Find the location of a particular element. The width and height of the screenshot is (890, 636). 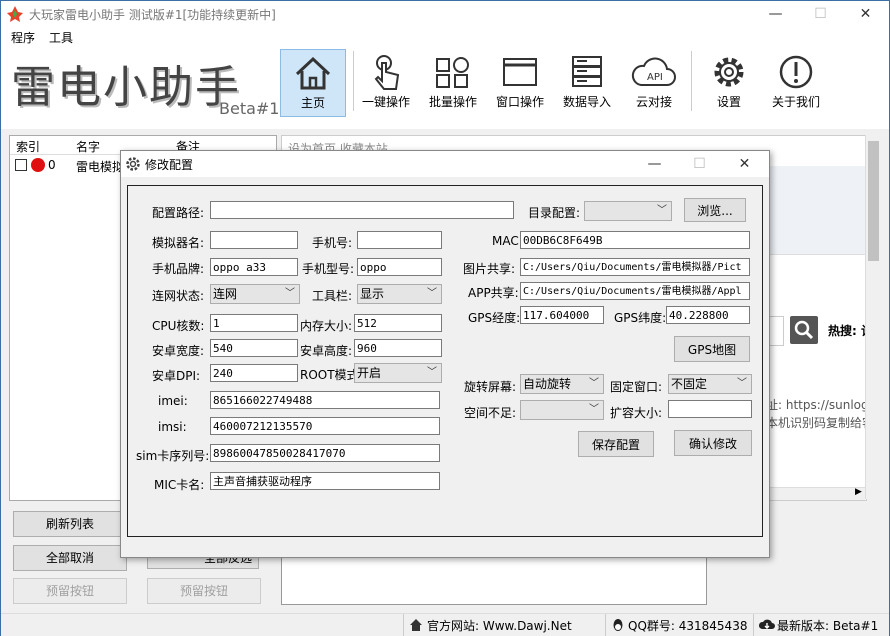

deselect-all-button: 全部取消 is located at coordinates (70, 558).